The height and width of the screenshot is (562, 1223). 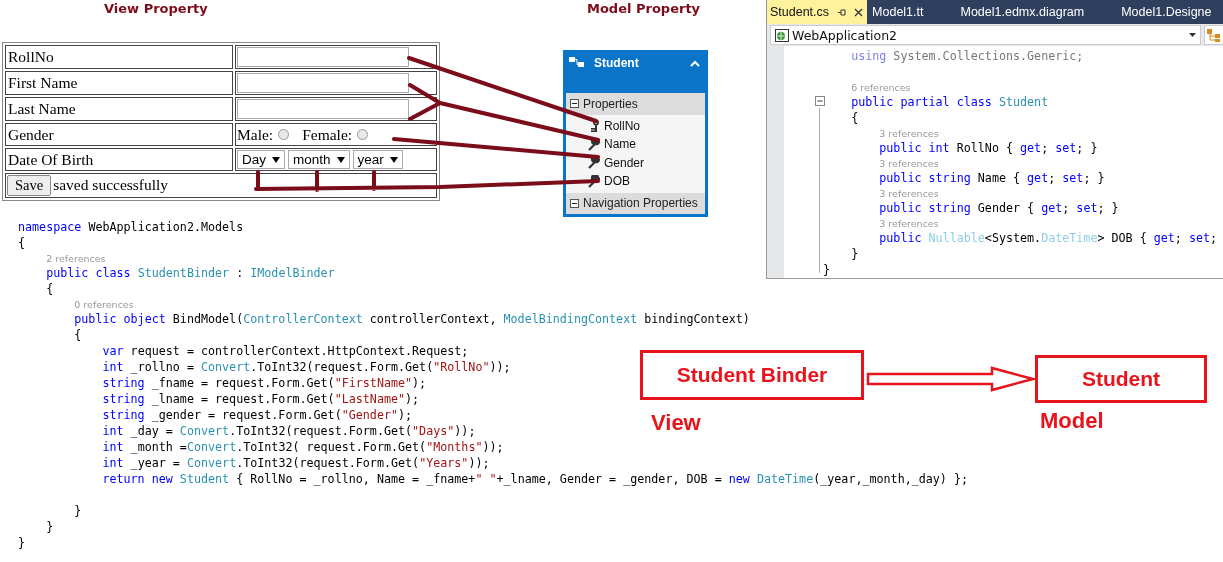 I want to click on project-dropdown: WebApplication2, so click(x=985, y=35).